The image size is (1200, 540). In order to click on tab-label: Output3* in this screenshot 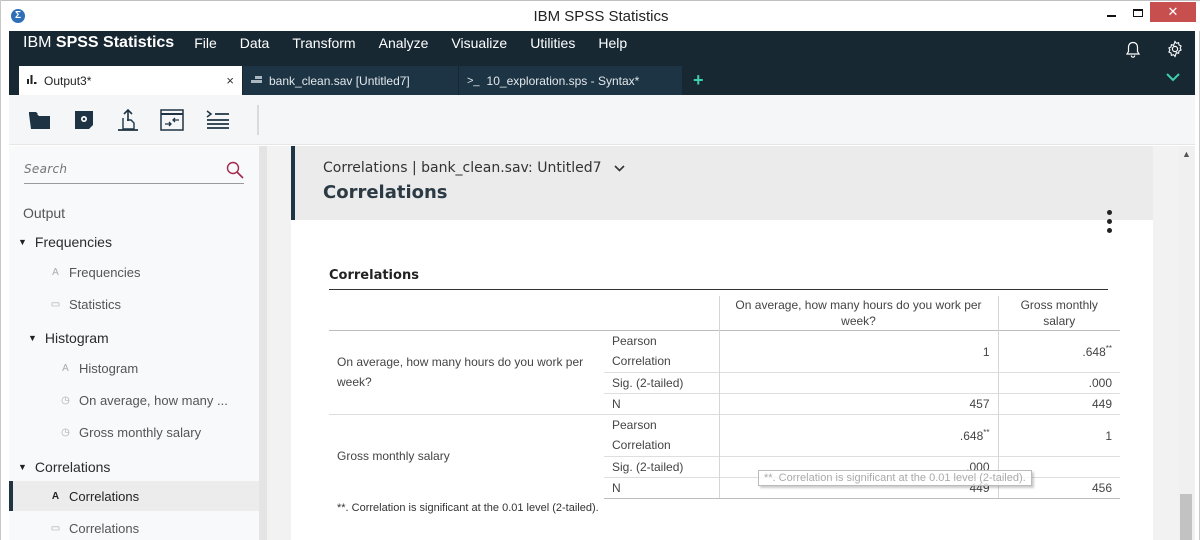, I will do `click(68, 80)`.